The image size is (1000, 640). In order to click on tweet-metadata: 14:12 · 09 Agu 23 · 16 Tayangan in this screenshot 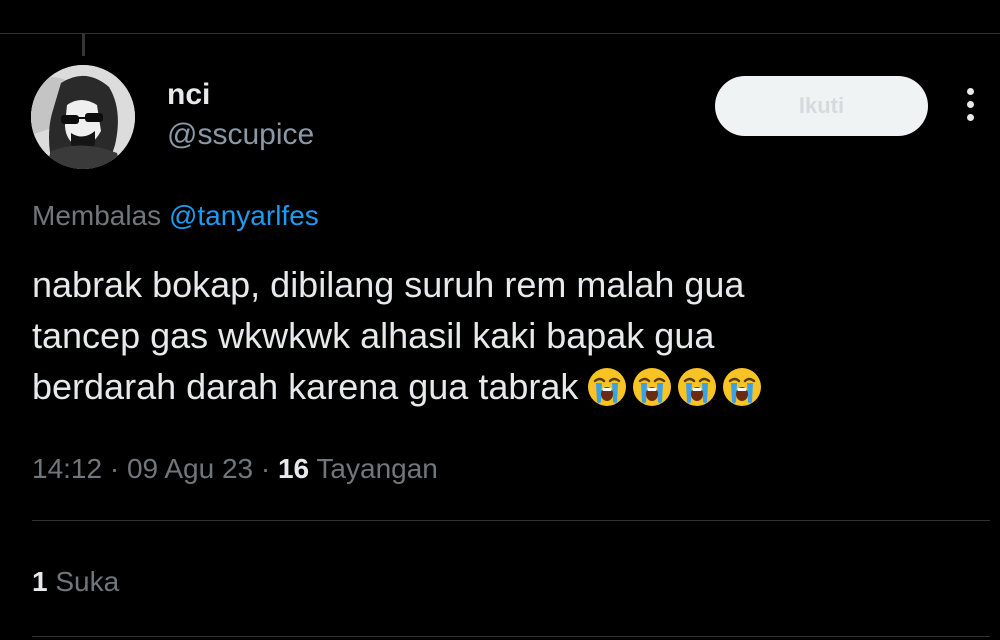, I will do `click(235, 469)`.